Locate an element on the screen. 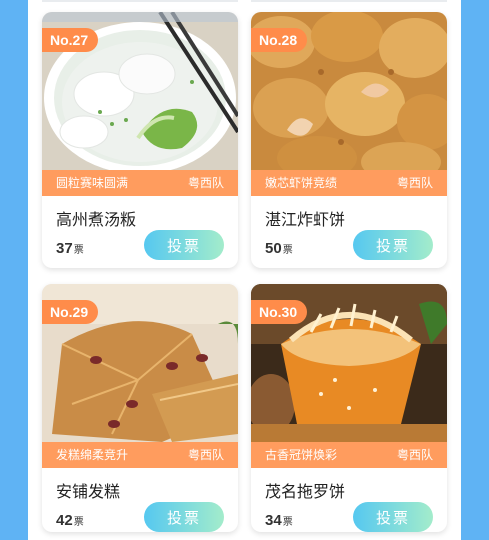 The width and height of the screenshot is (489, 540). dish-name: 高州煮汤粄 is located at coordinates (96, 219).